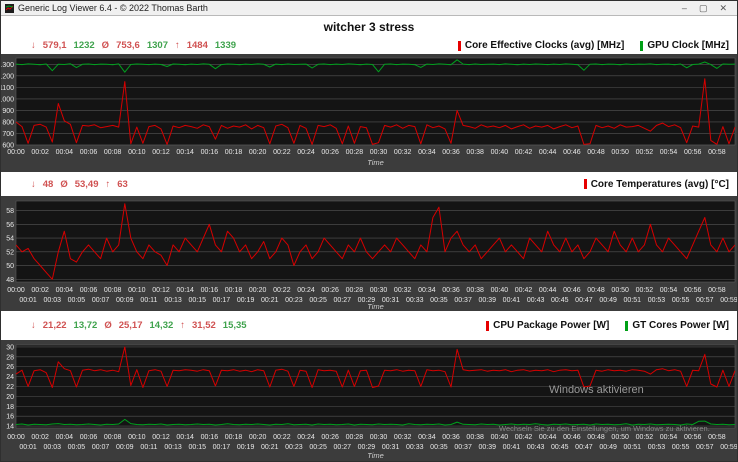 The image size is (738, 462). I want to click on svg-text: 00:41, so click(512, 300).